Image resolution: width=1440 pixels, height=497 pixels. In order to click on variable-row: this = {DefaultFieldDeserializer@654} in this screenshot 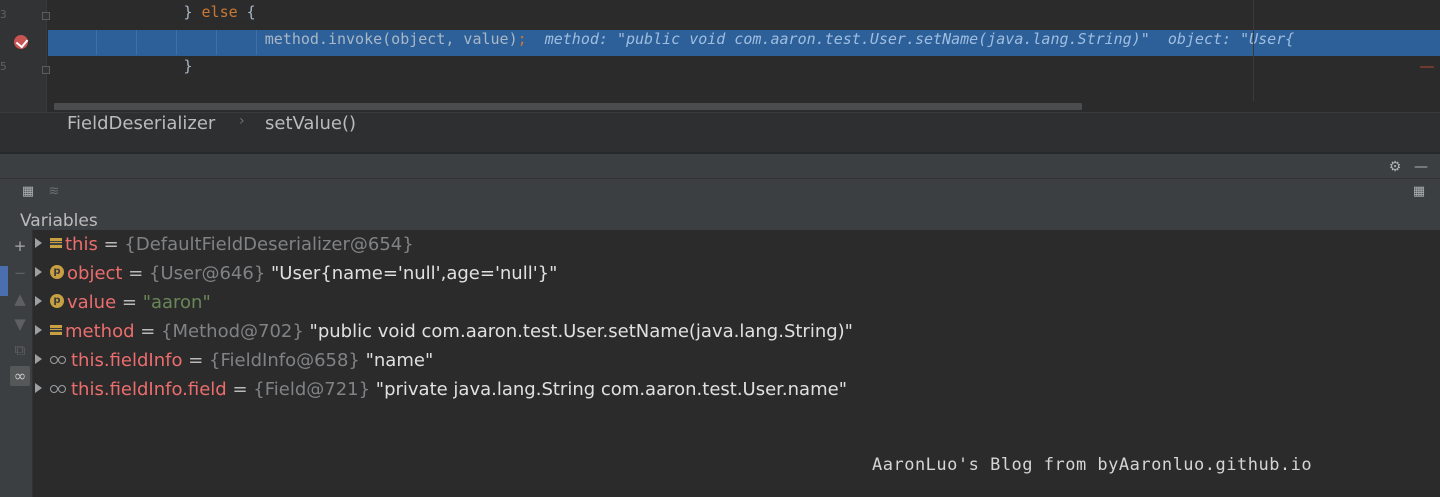, I will do `click(223, 248)`.